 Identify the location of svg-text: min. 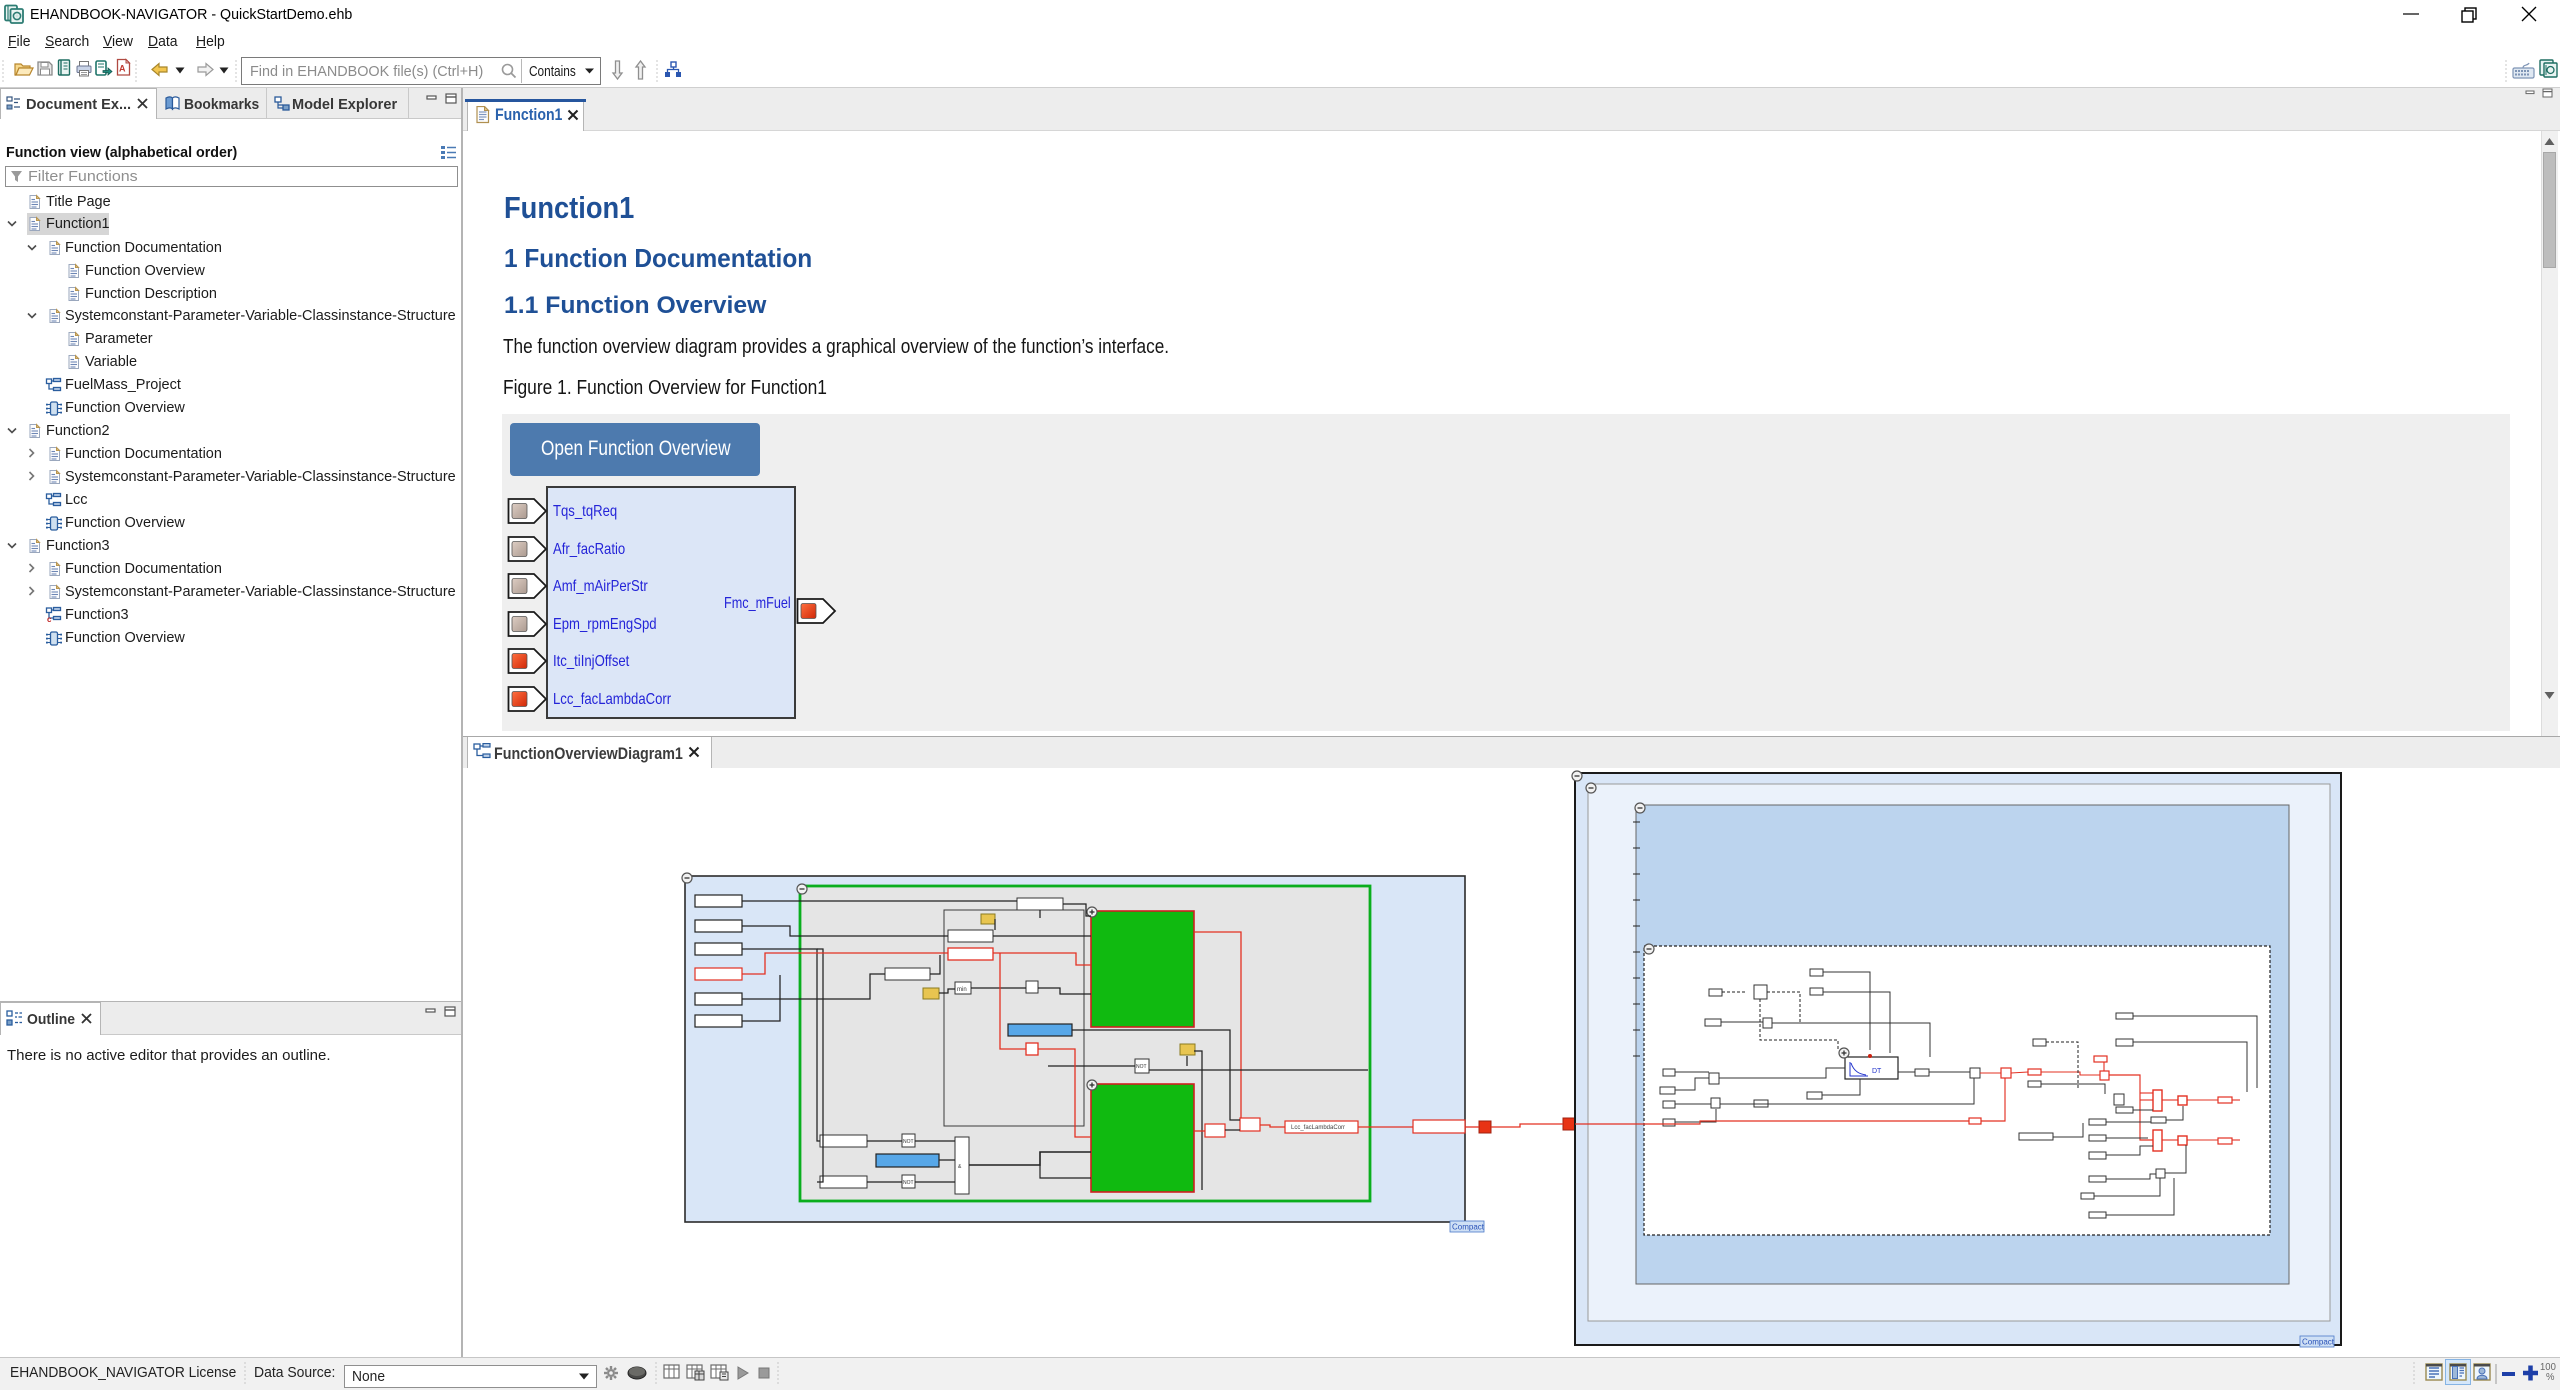
(962, 990).